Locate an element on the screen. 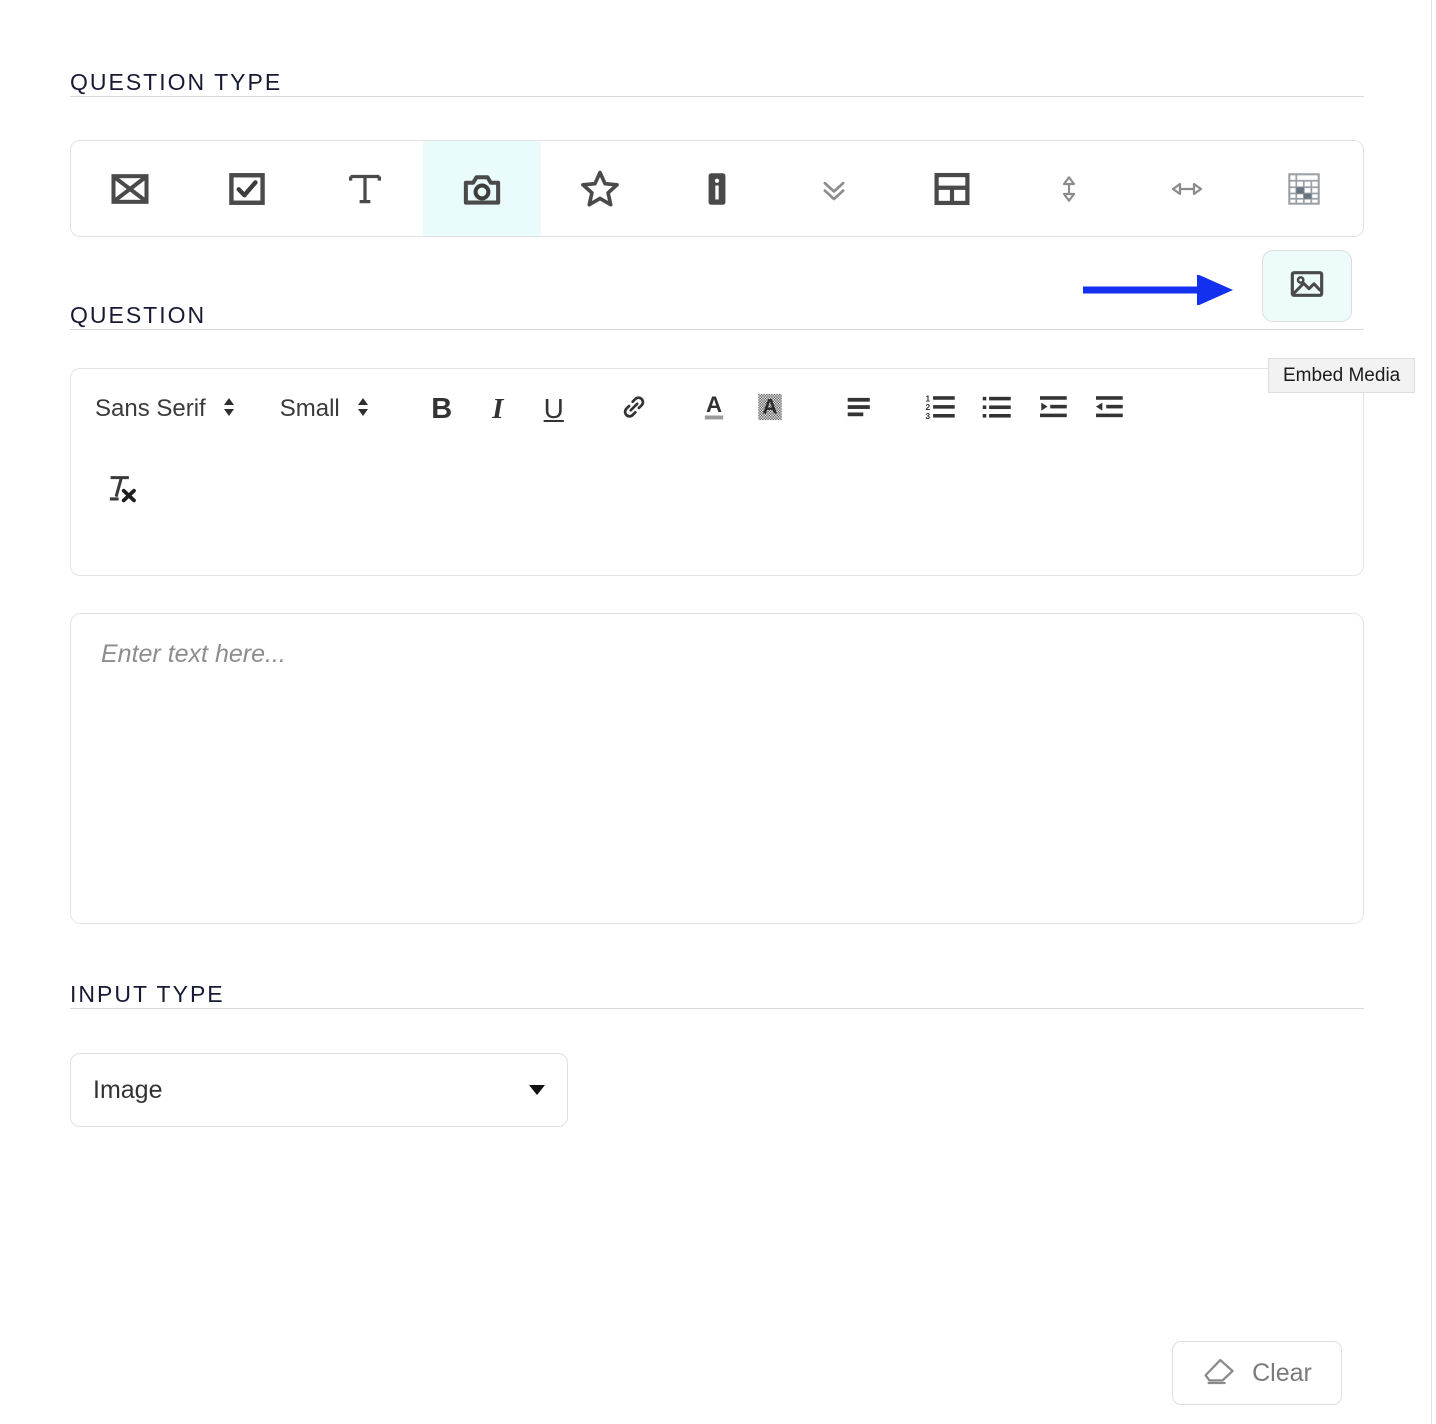 This screenshot has width=1436, height=1424. bold-icon: B is located at coordinates (442, 408).